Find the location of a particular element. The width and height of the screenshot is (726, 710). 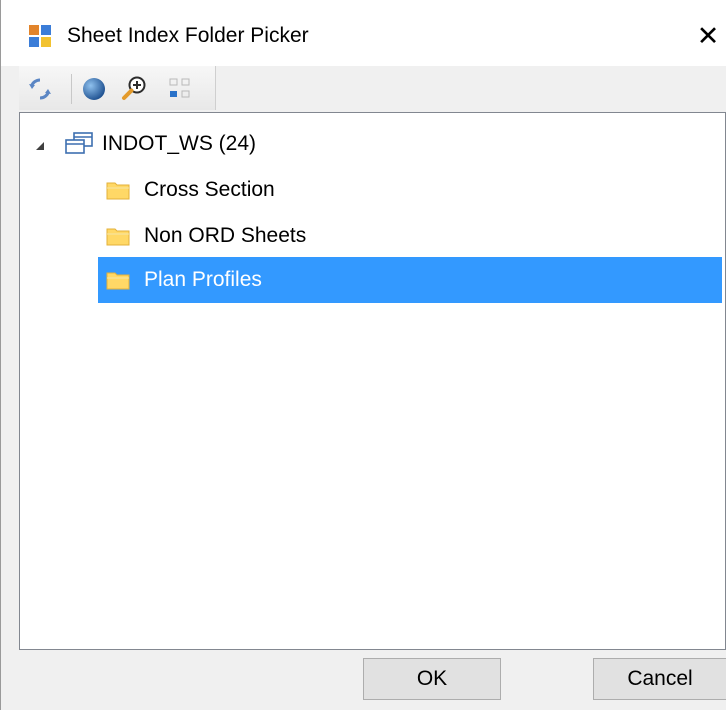

toolbar is located at coordinates (372, 89).